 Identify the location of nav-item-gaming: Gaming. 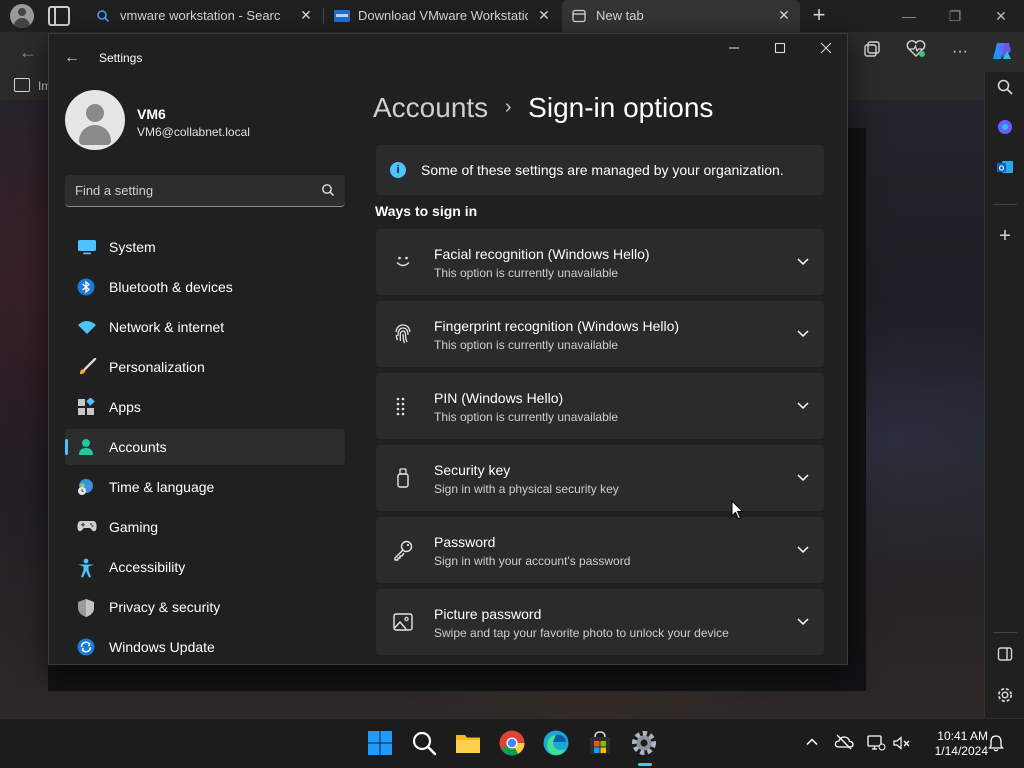
(205, 527).